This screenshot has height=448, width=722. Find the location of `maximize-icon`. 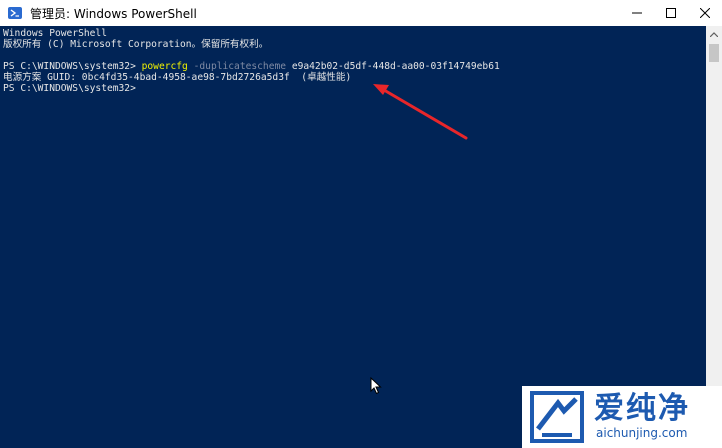

maximize-icon is located at coordinates (671, 13).